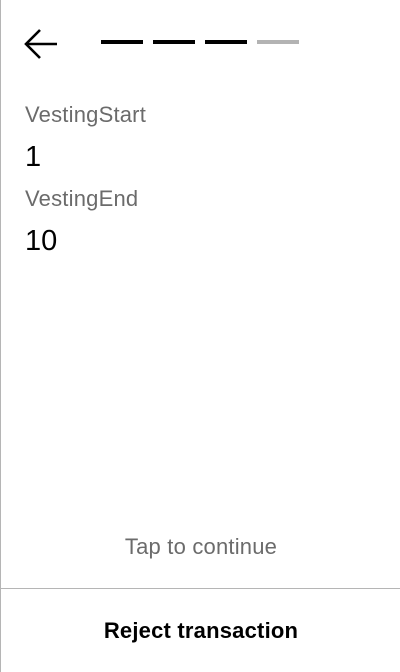 The width and height of the screenshot is (400, 672). I want to click on arrow-left-icon, so click(40, 44).